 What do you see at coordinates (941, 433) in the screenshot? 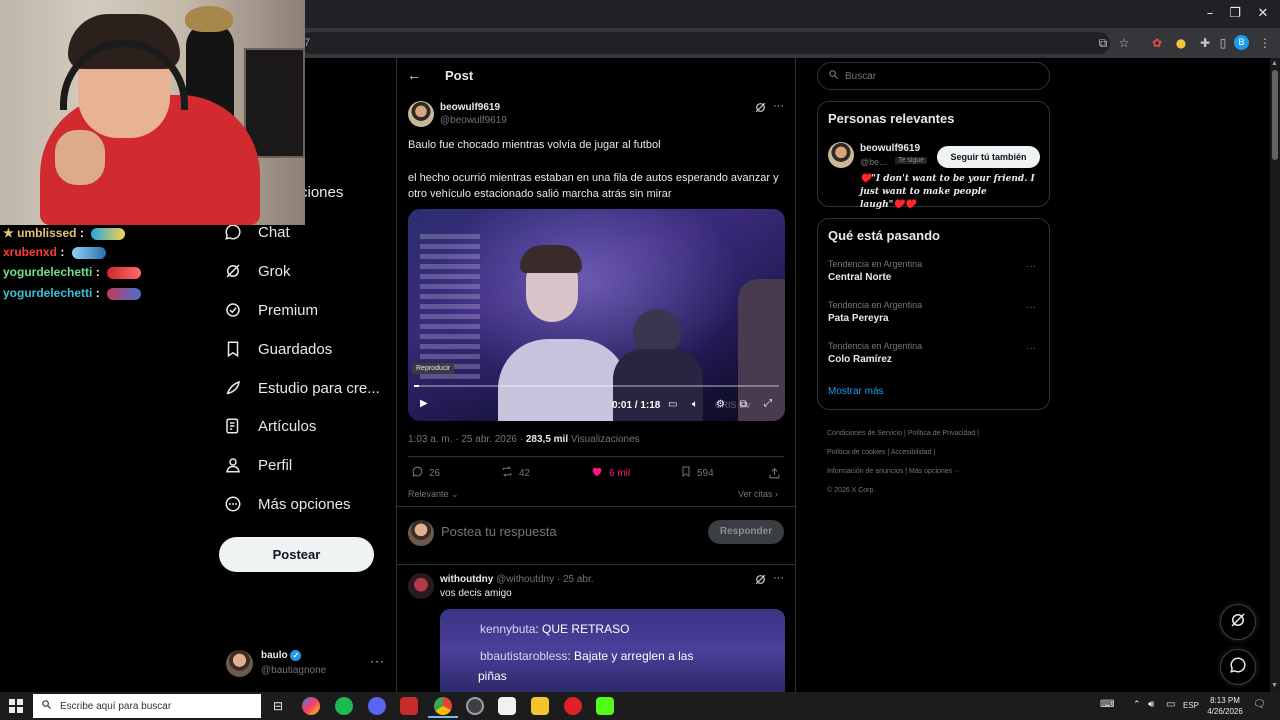
I see `footer-link: Política de Privacidad` at bounding box center [941, 433].